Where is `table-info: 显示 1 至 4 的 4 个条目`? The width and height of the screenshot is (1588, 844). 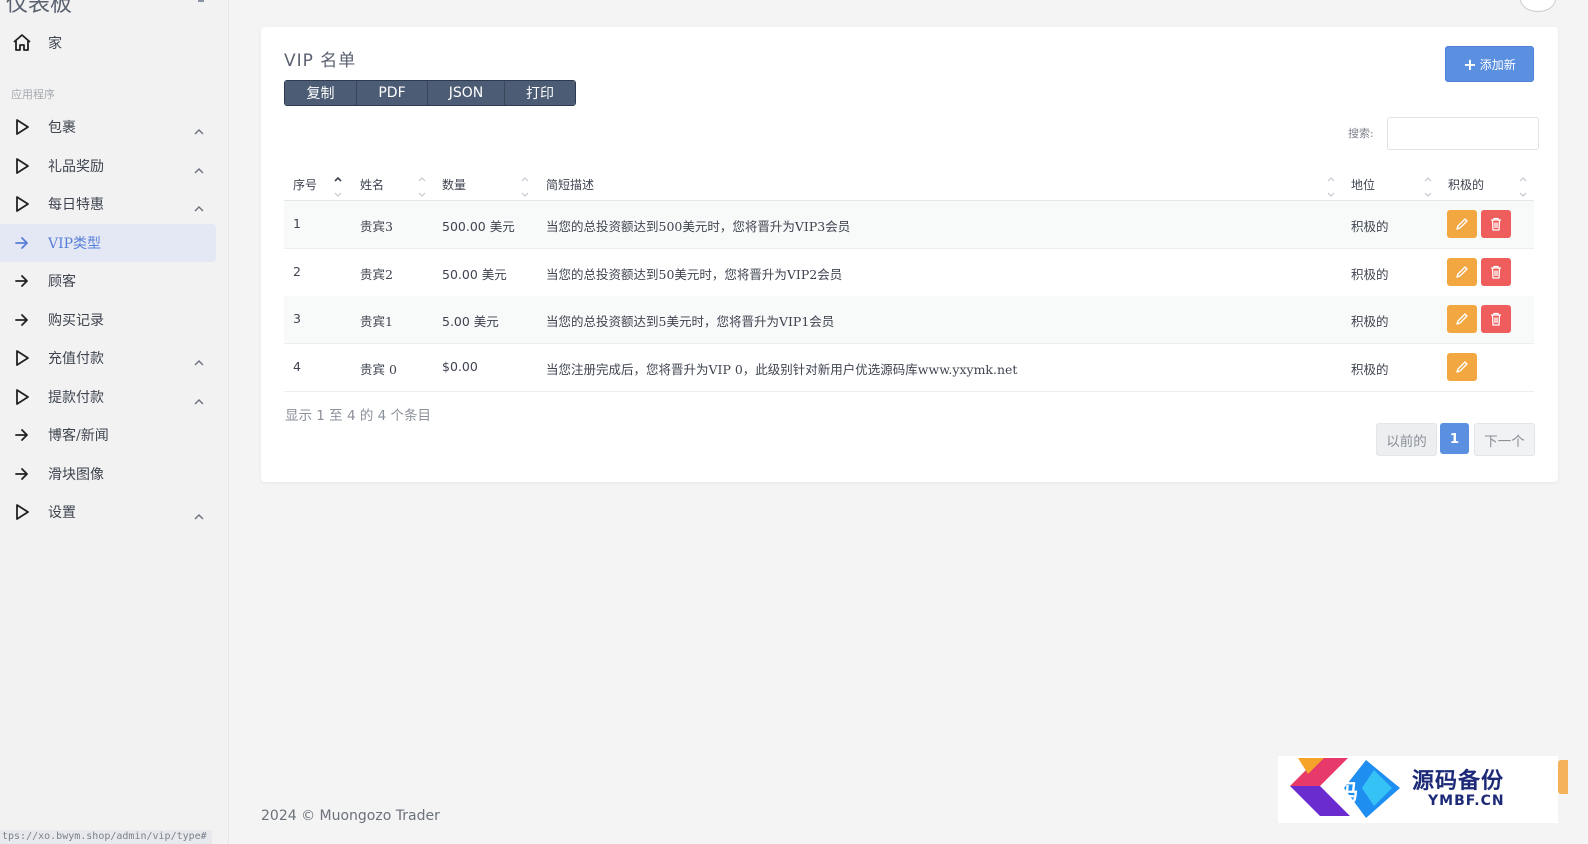 table-info: 显示 1 至 4 的 4 个条目 is located at coordinates (358, 416).